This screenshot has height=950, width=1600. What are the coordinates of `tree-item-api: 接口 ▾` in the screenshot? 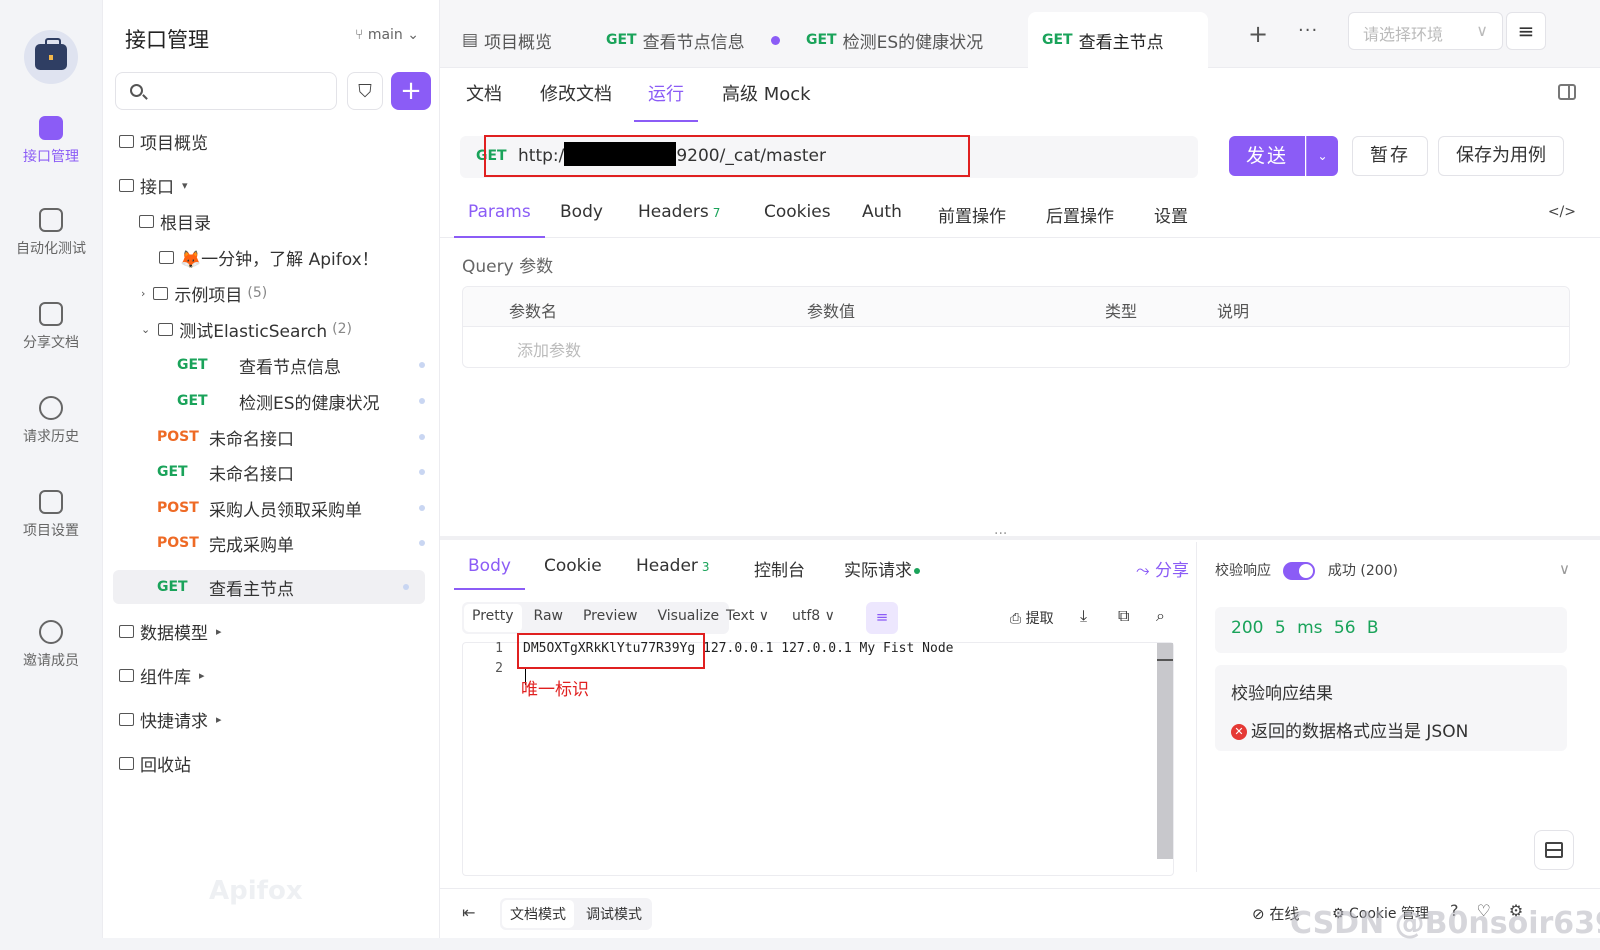 It's located at (272, 185).